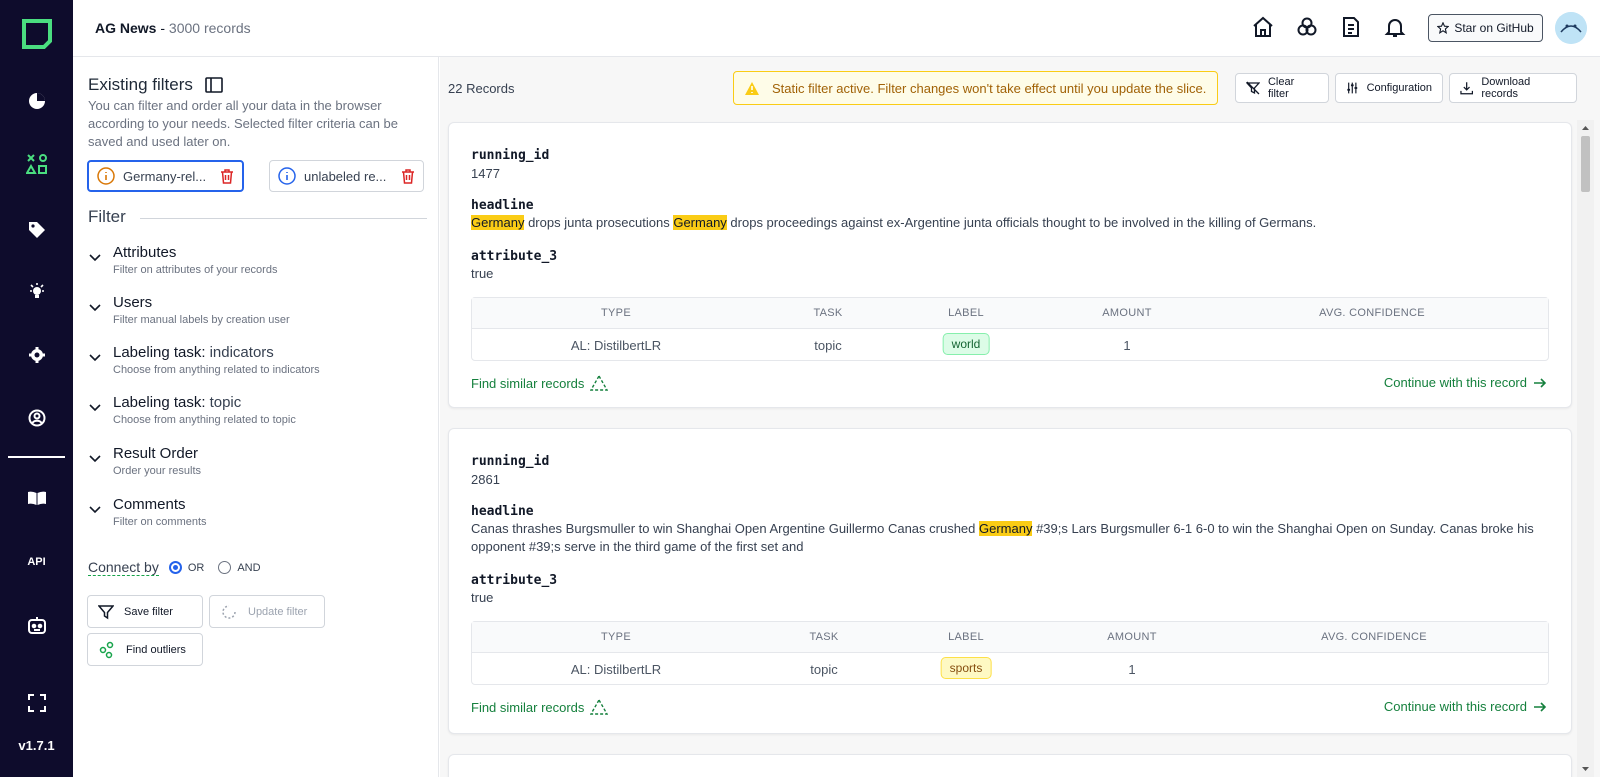 The height and width of the screenshot is (777, 1600). What do you see at coordinates (616, 637) in the screenshot?
I see `column-header-type: TYPE` at bounding box center [616, 637].